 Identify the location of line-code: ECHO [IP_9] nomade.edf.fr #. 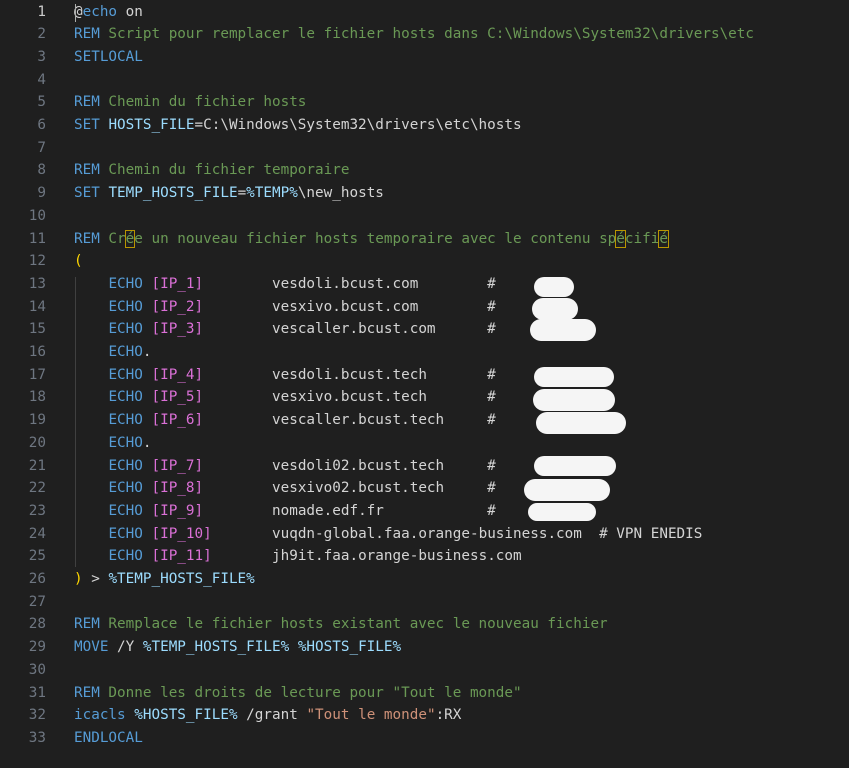
(284, 511).